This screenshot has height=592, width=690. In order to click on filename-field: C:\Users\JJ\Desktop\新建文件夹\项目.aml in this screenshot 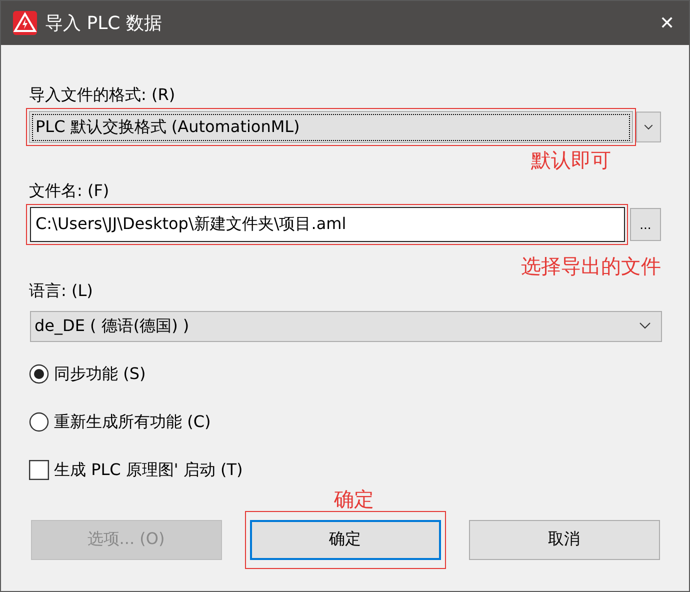, I will do `click(327, 224)`.